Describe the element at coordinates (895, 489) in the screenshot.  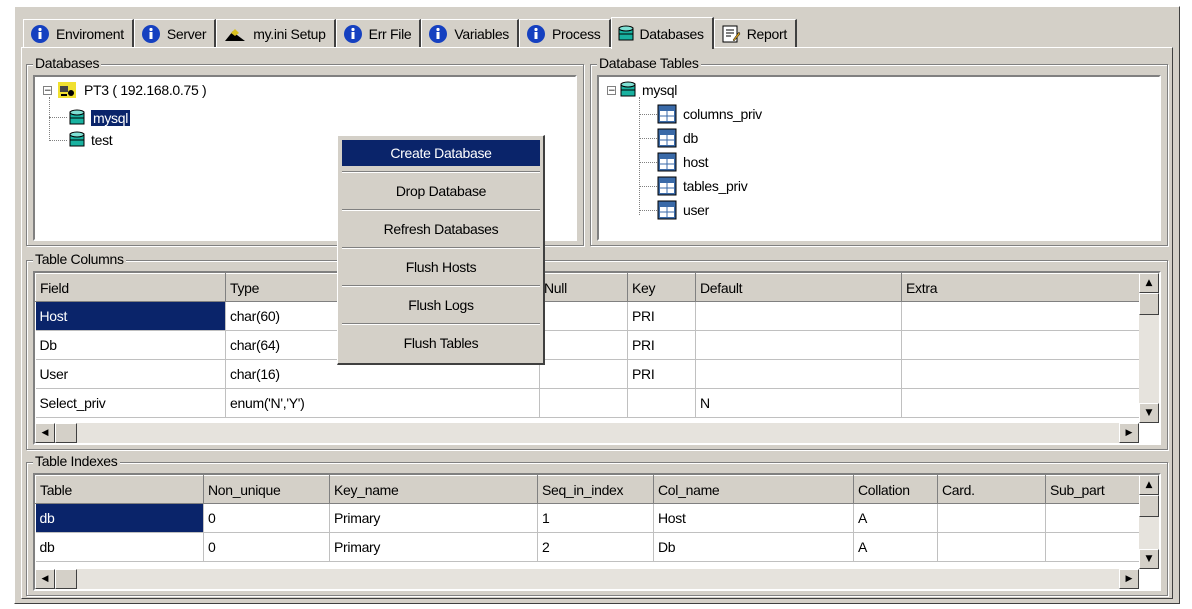
I see `column-header: Collation` at that location.